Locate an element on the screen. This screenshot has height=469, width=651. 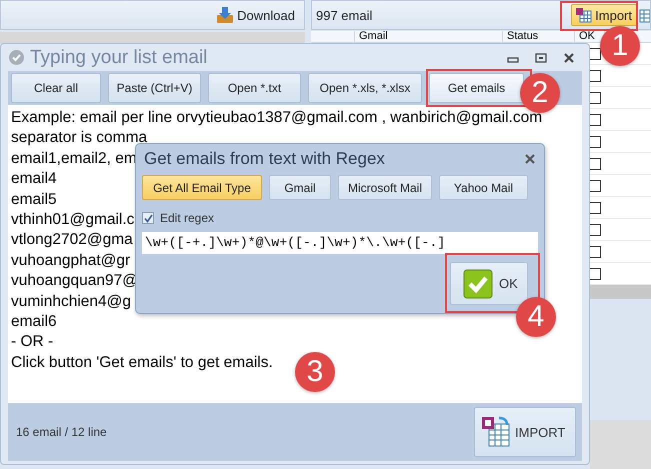
text-line: email4 is located at coordinates (34, 179).